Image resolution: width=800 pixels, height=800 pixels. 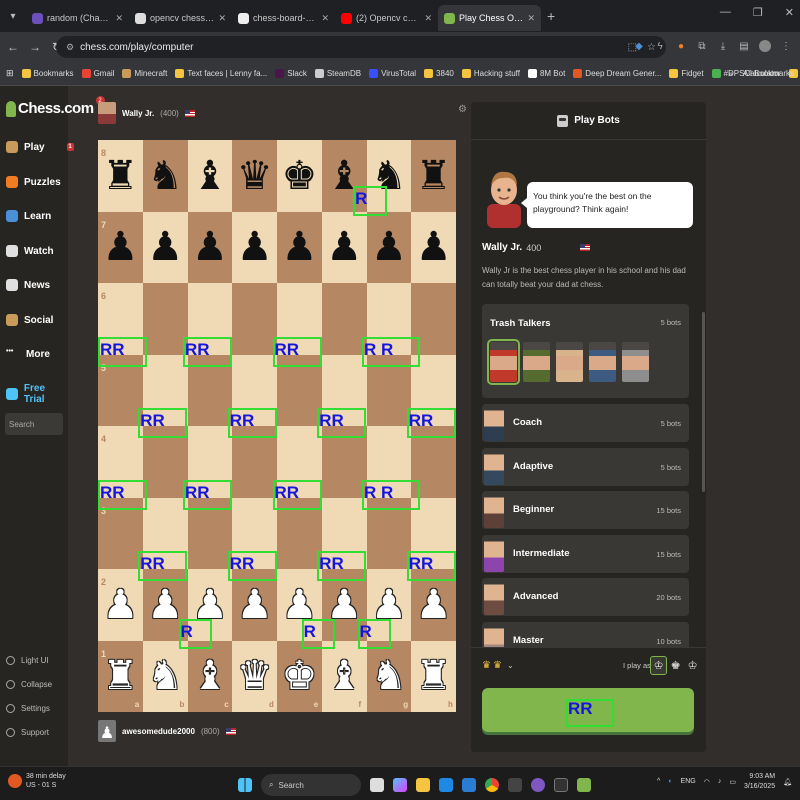 I want to click on panel-scrollbar, so click(x=703, y=402).